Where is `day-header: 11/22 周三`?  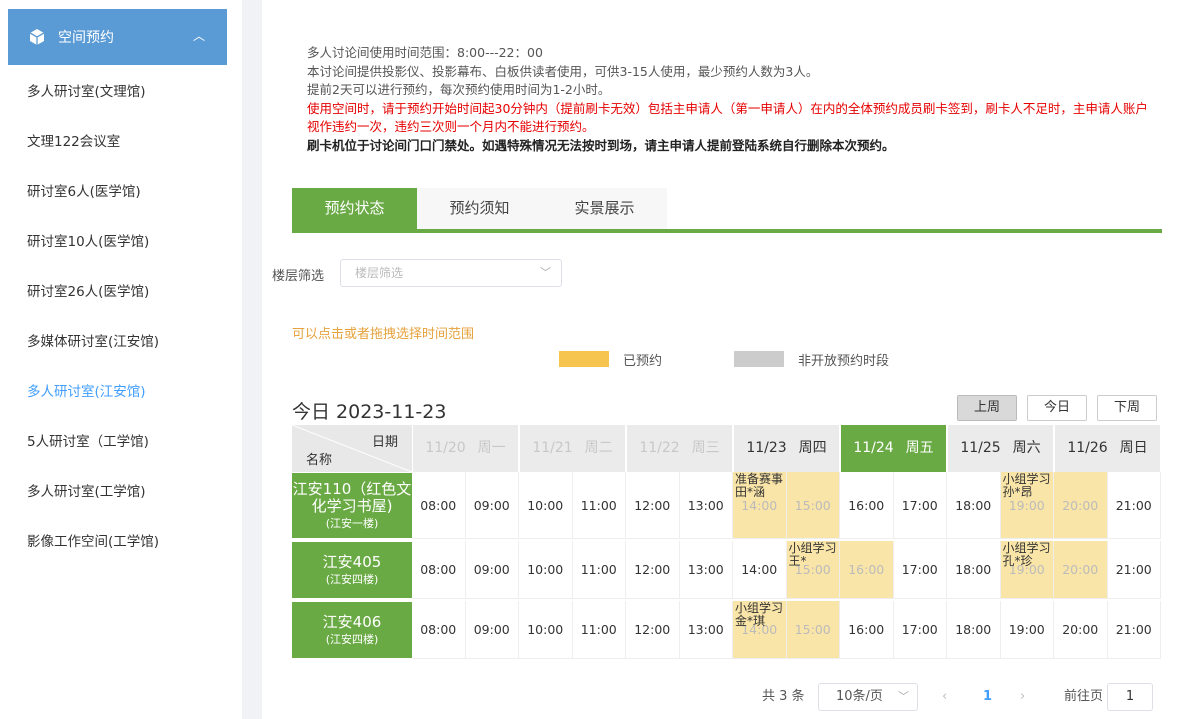
day-header: 11/22 周三 is located at coordinates (679, 448).